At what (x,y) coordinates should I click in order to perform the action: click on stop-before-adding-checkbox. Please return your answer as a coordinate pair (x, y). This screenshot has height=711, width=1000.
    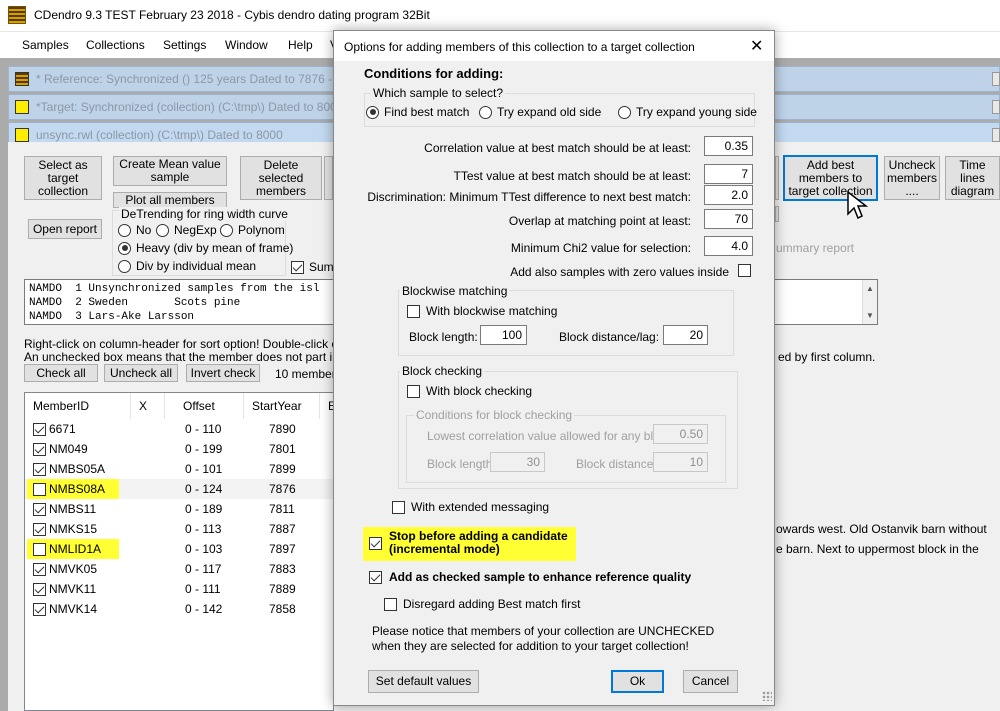
    Looking at the image, I should click on (375, 545).